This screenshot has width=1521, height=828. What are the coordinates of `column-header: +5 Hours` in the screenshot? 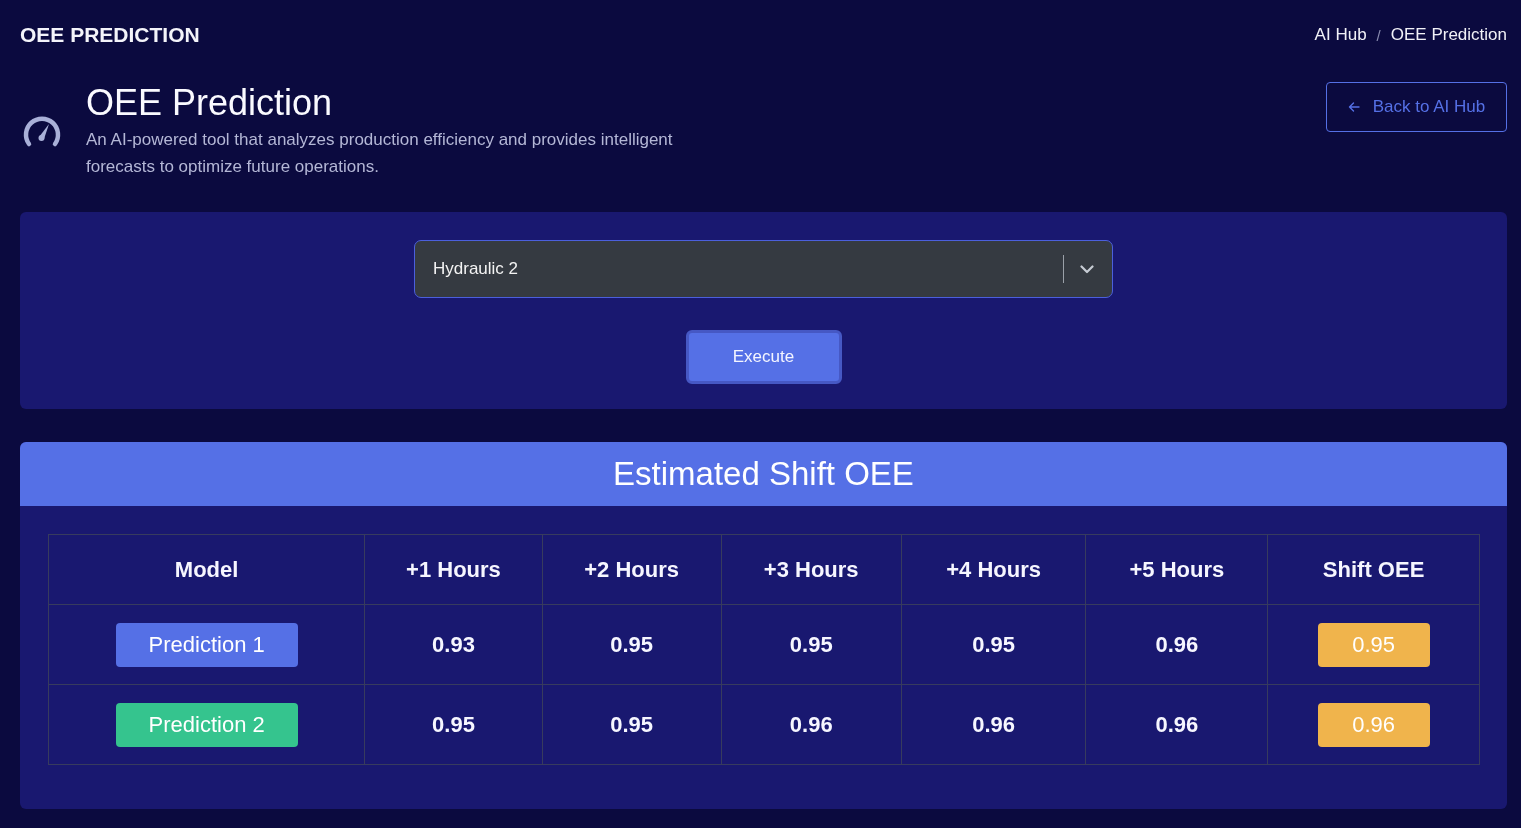 It's located at (1176, 569).